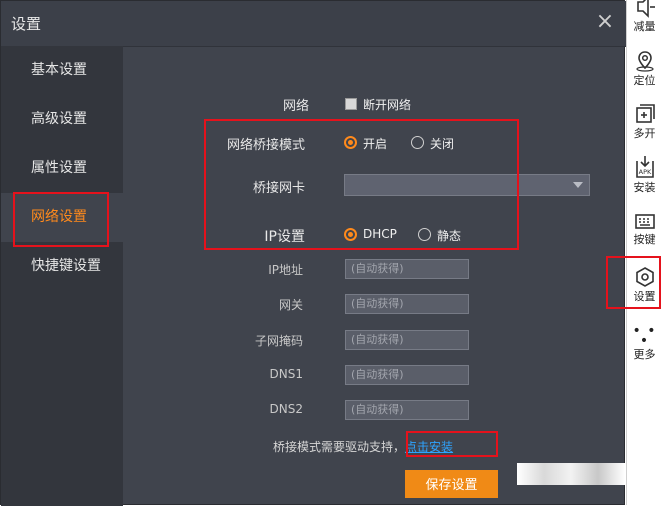  I want to click on rightbar-item-apk-install: APK 安装, so click(644, 175).